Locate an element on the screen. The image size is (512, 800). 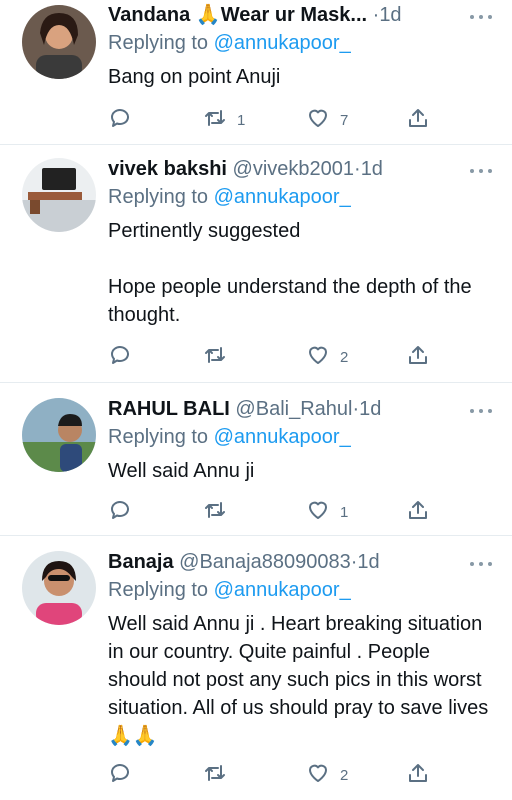
tweet-text: Well said Annu ji is located at coordinates (181, 471).